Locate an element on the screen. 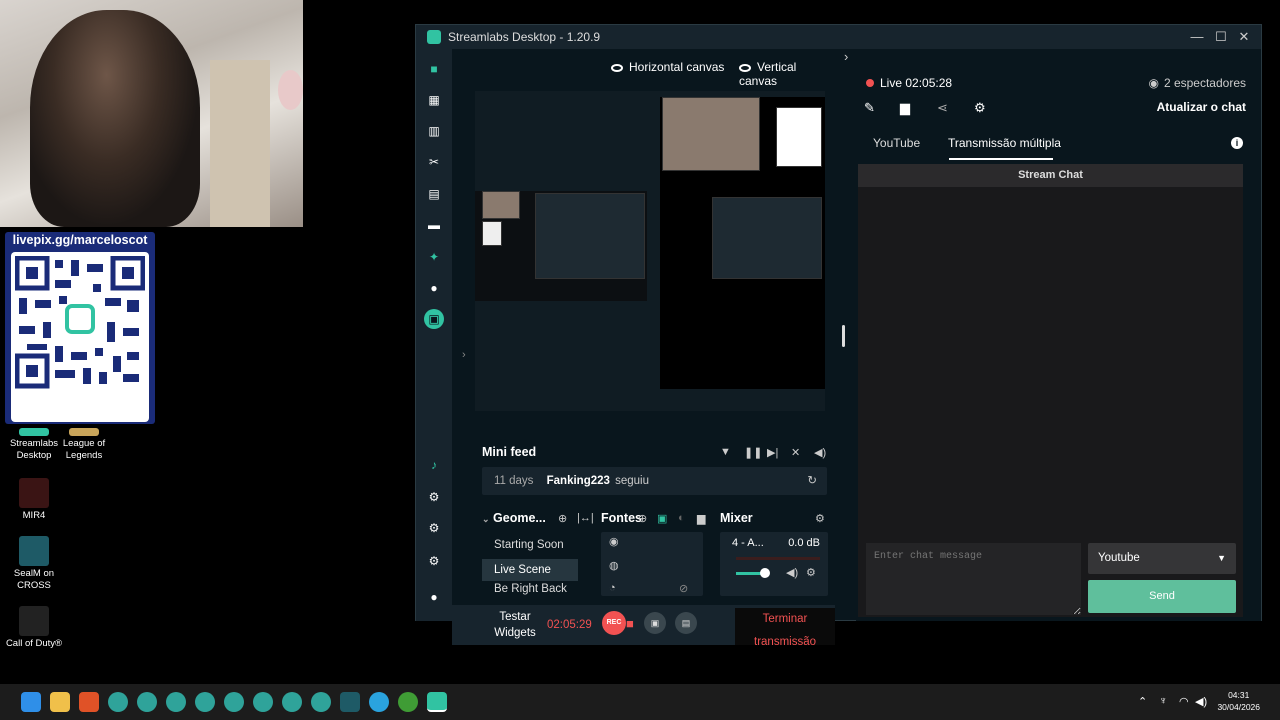 This screenshot has width=1280, height=720. schedule-icon: ▤ is located at coordinates (686, 623).